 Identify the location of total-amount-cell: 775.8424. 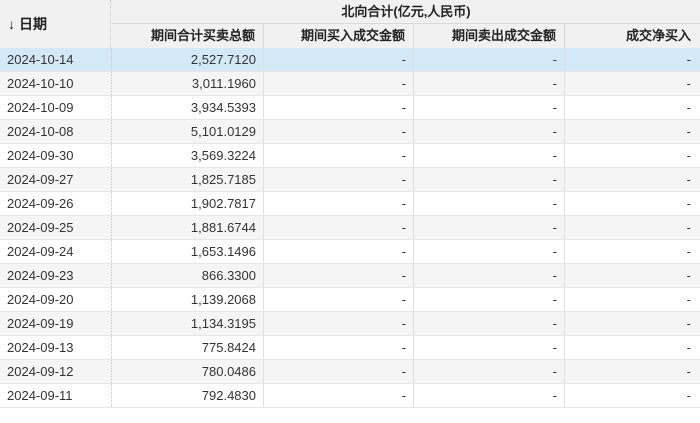
(188, 347).